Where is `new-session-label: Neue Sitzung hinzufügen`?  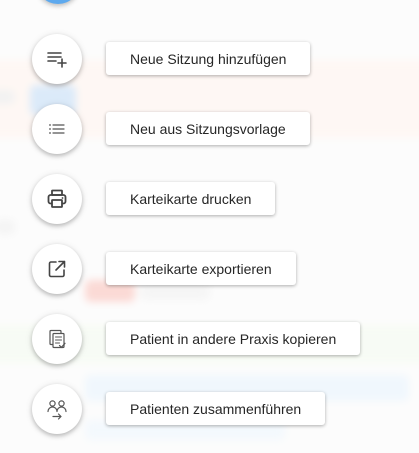 new-session-label: Neue Sitzung hinzufügen is located at coordinates (208, 58).